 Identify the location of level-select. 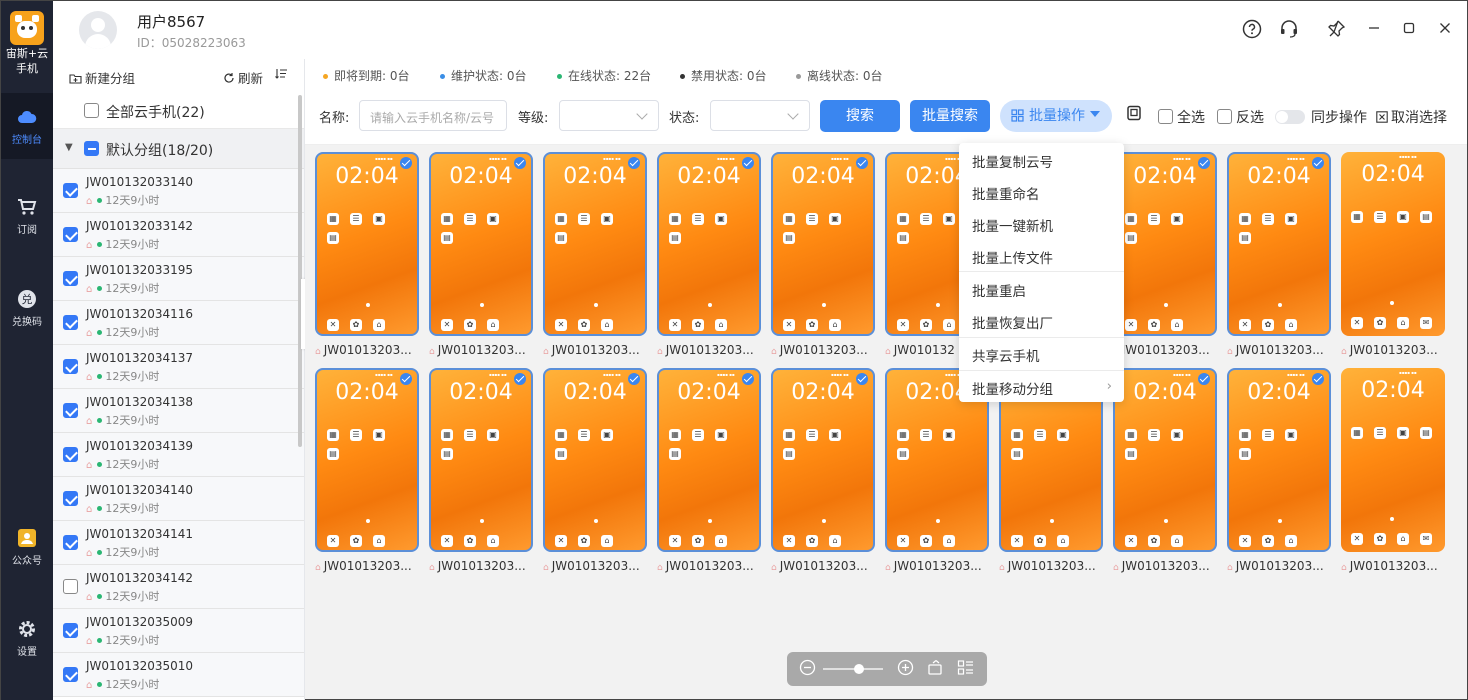
(609, 115).